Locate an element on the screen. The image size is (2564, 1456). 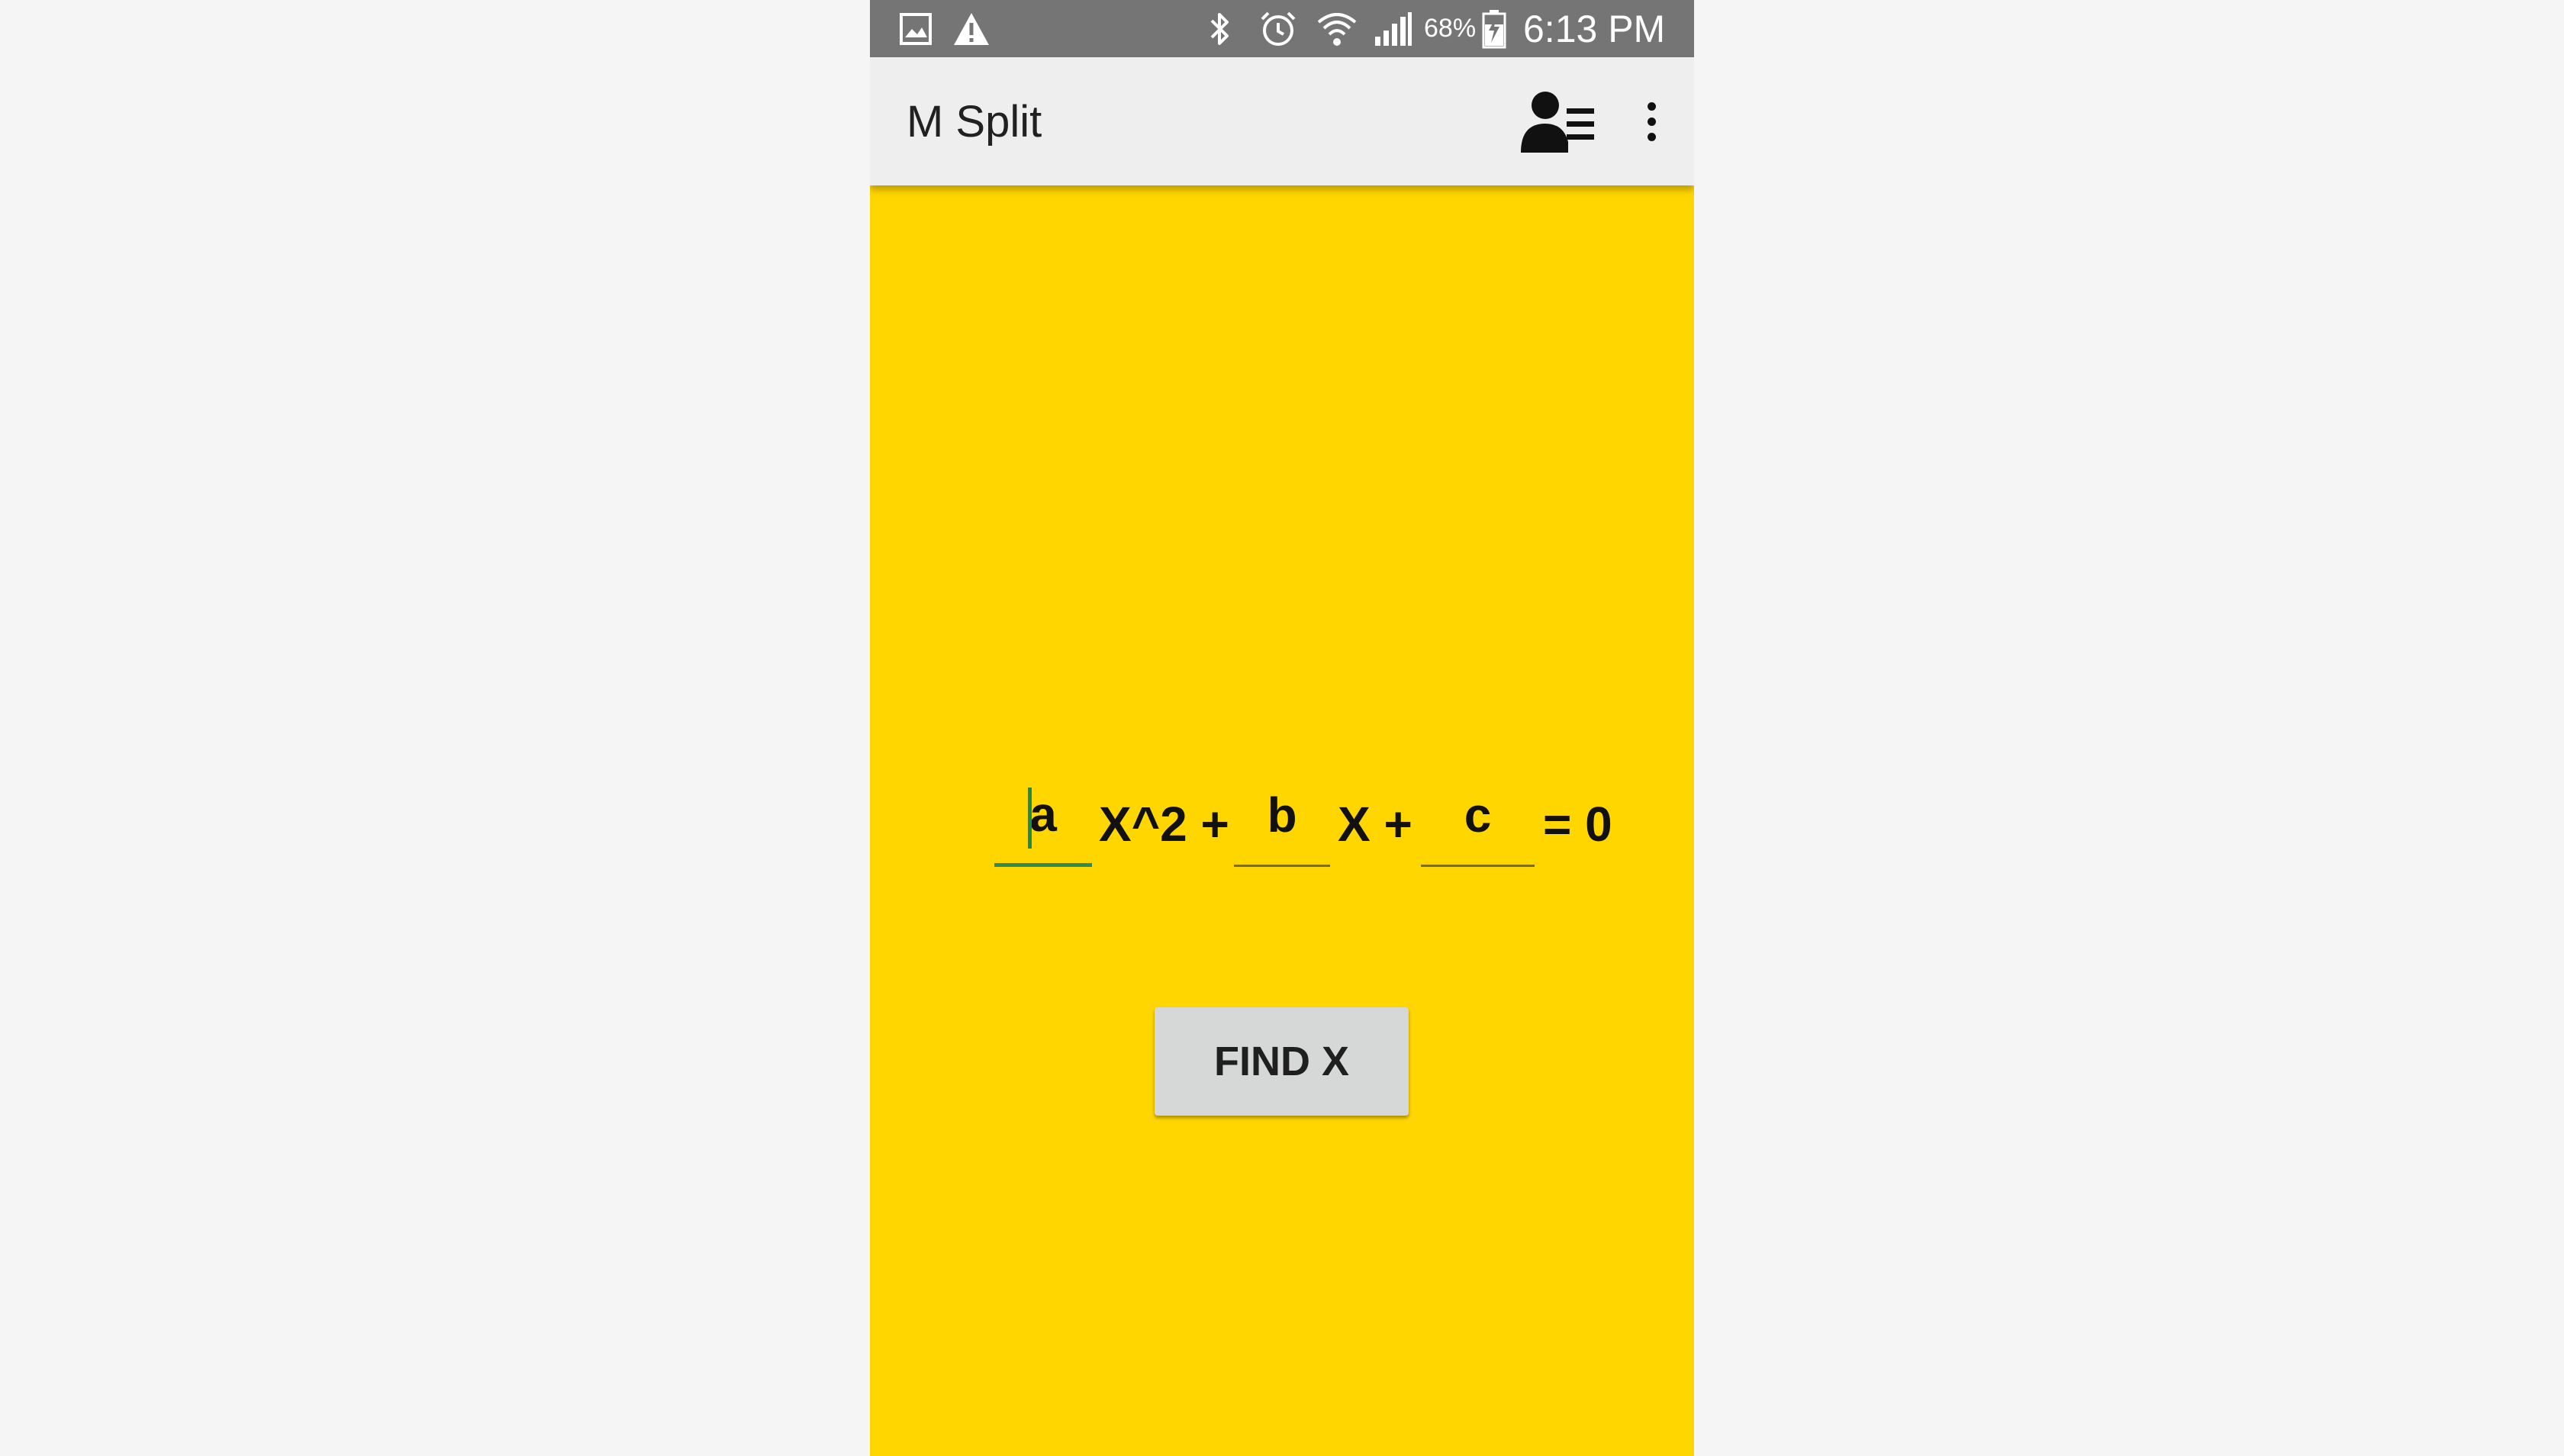
contacts-list-icon is located at coordinates (1557, 122).